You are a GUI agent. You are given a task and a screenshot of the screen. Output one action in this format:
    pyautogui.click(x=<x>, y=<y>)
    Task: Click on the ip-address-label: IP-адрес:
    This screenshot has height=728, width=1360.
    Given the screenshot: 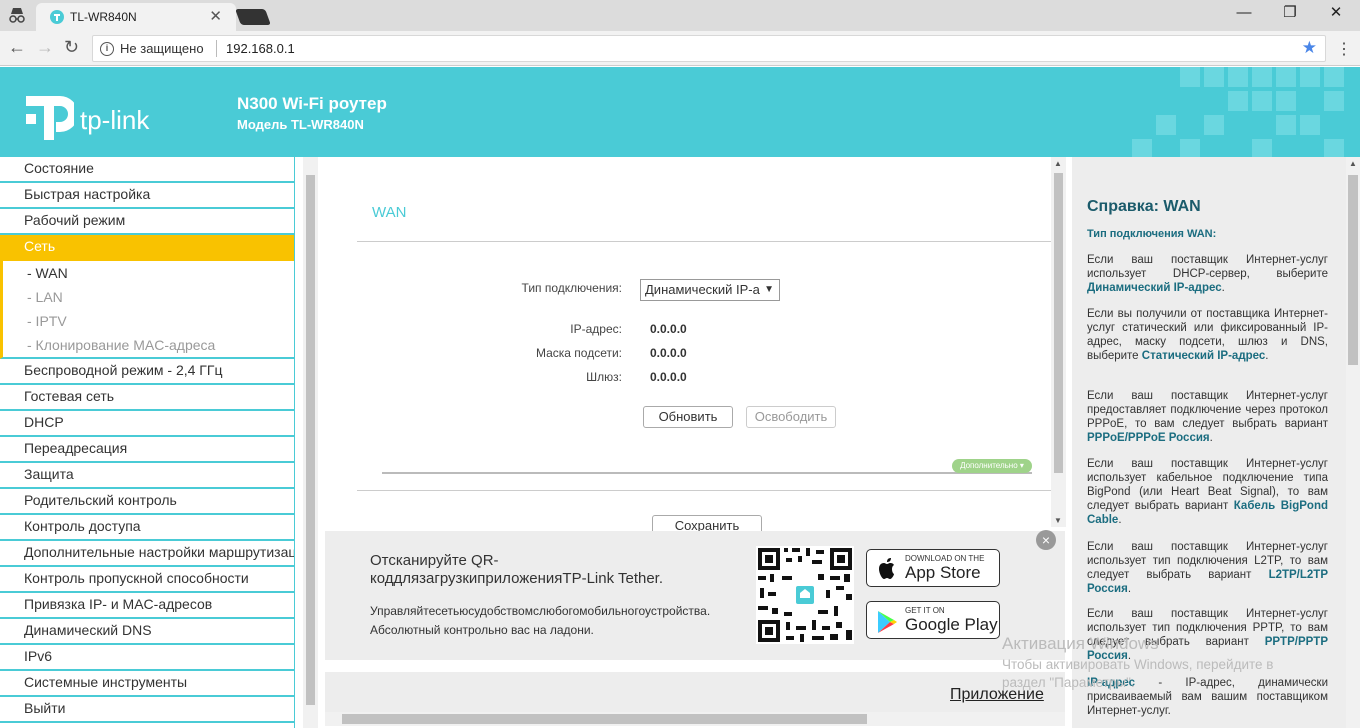 What is the action you would take?
    pyautogui.click(x=596, y=329)
    